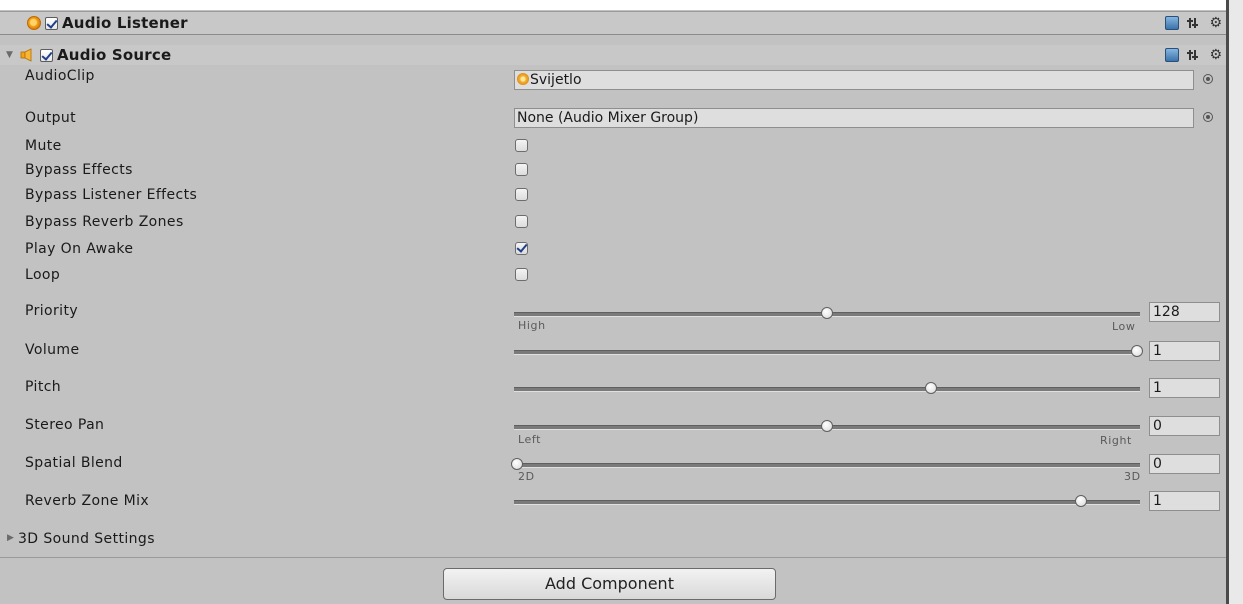 The height and width of the screenshot is (604, 1243). What do you see at coordinates (854, 80) in the screenshot?
I see `audio-clip-field: Svijetlo` at bounding box center [854, 80].